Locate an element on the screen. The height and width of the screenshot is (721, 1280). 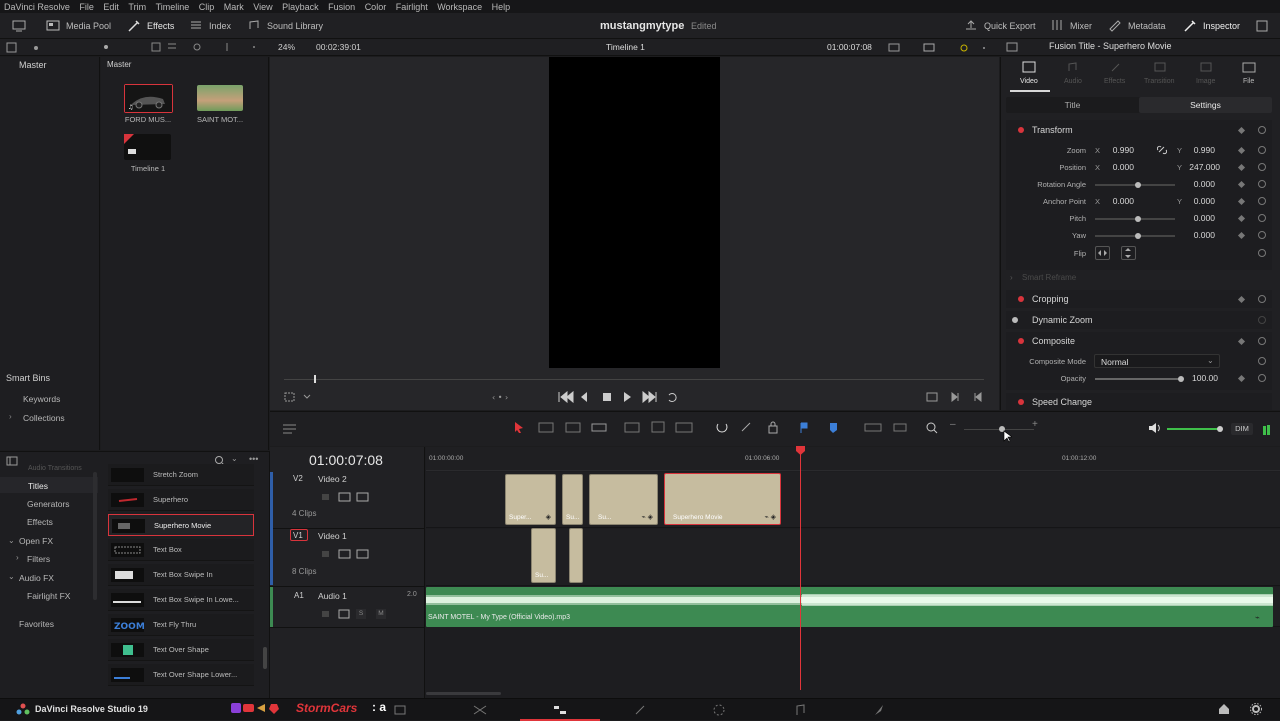
transform-enable-toggle is located at coordinates (1021, 130).